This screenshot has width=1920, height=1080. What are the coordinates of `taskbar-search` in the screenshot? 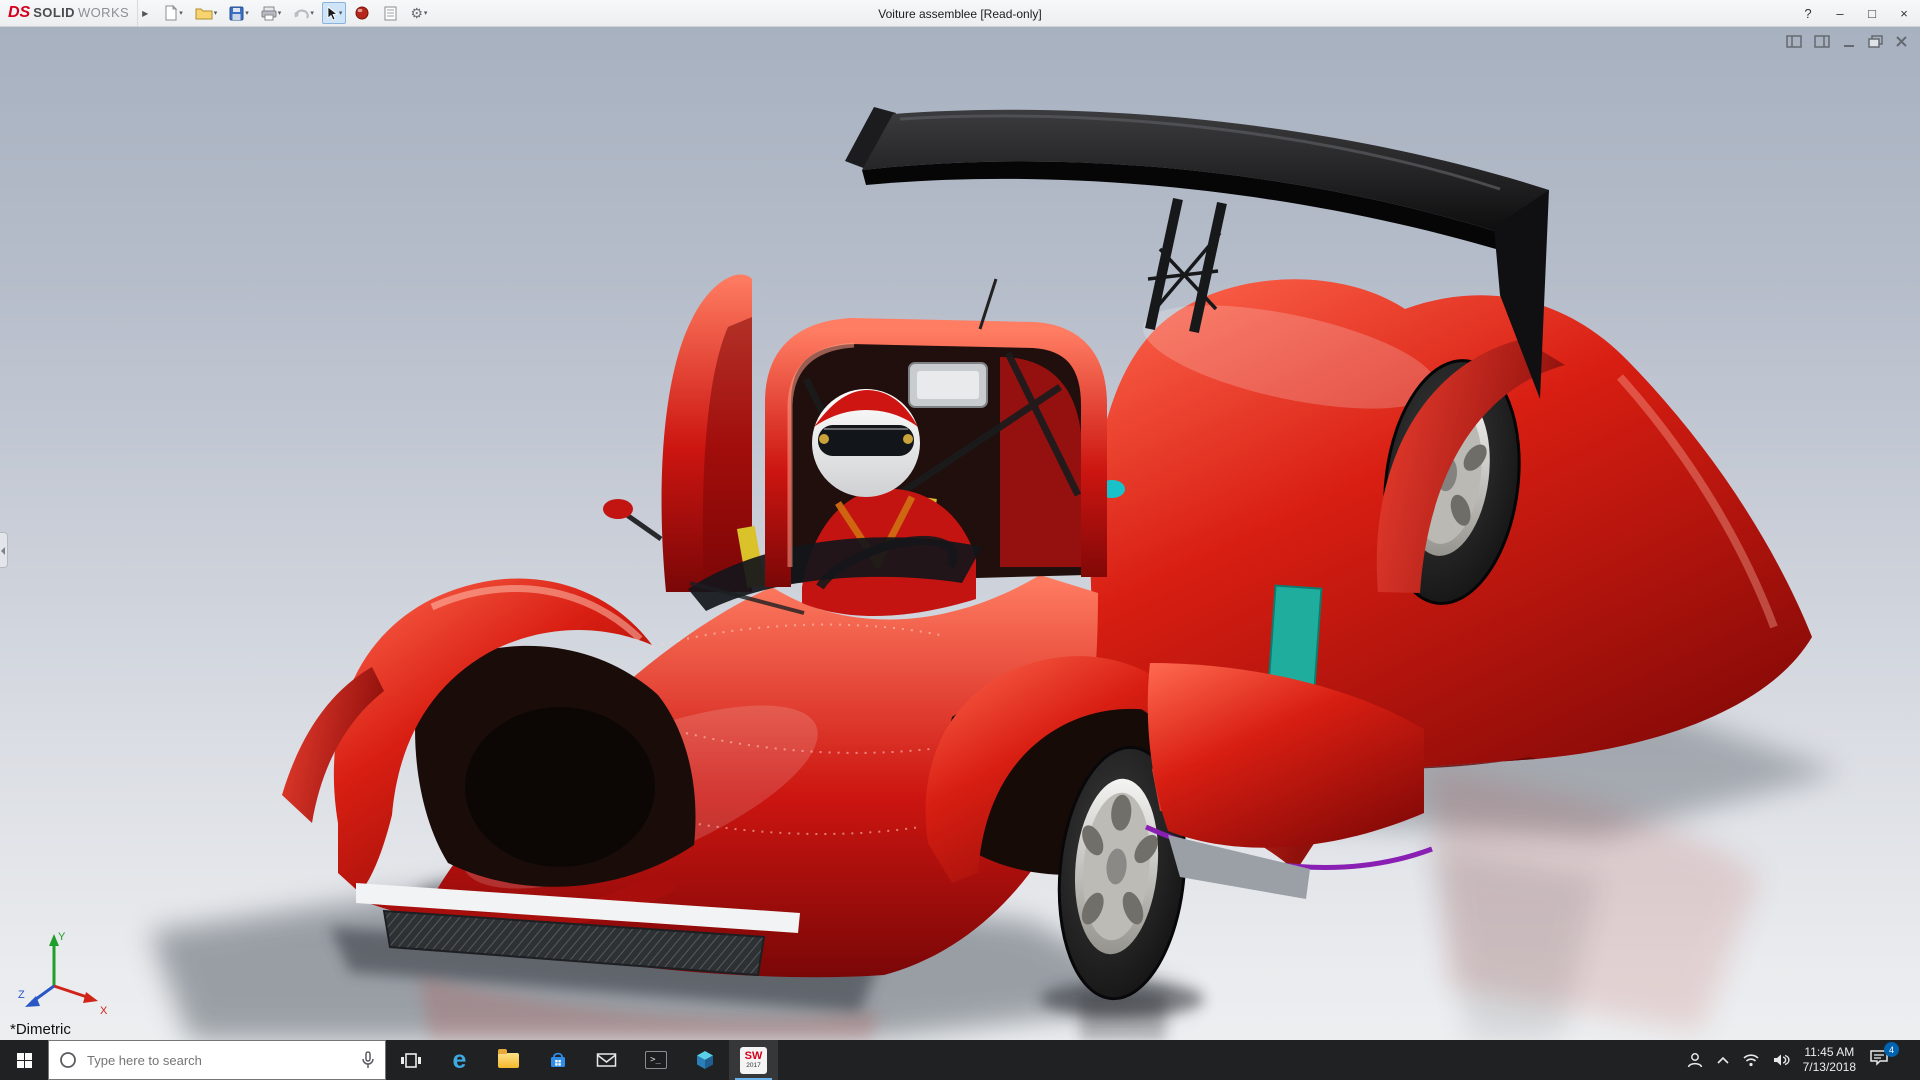 It's located at (217, 1060).